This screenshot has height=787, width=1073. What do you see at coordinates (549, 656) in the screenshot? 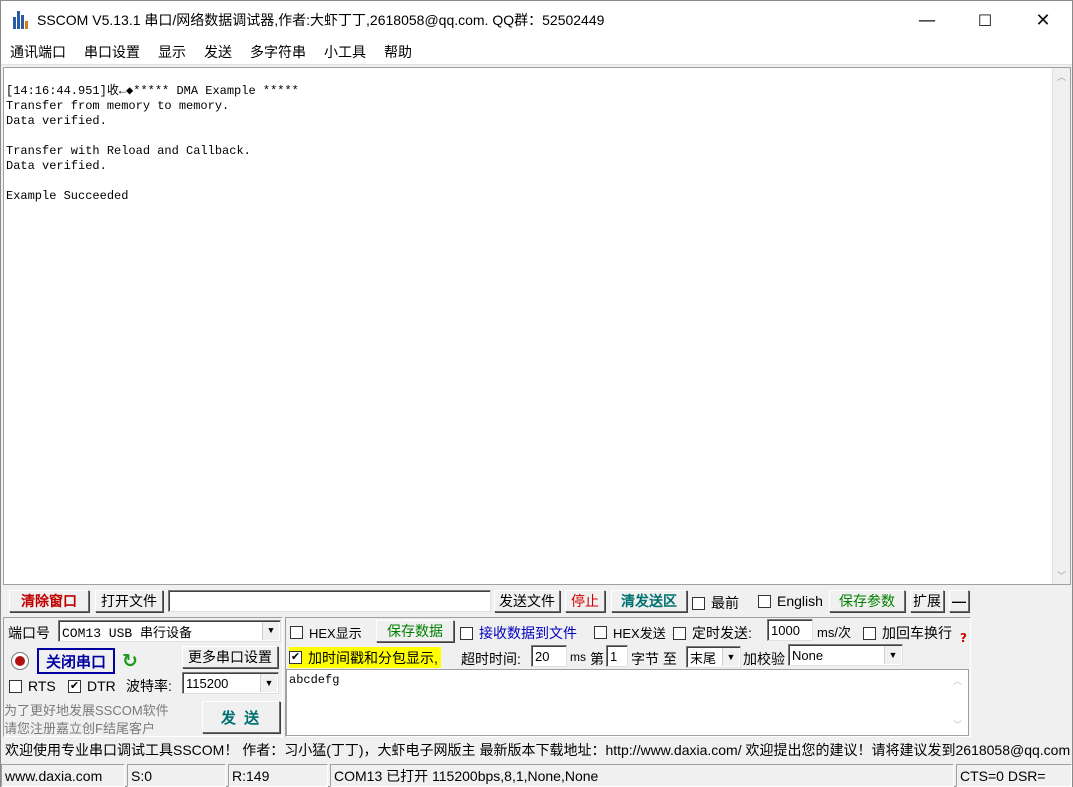
I see `timeout-input: 20` at bounding box center [549, 656].